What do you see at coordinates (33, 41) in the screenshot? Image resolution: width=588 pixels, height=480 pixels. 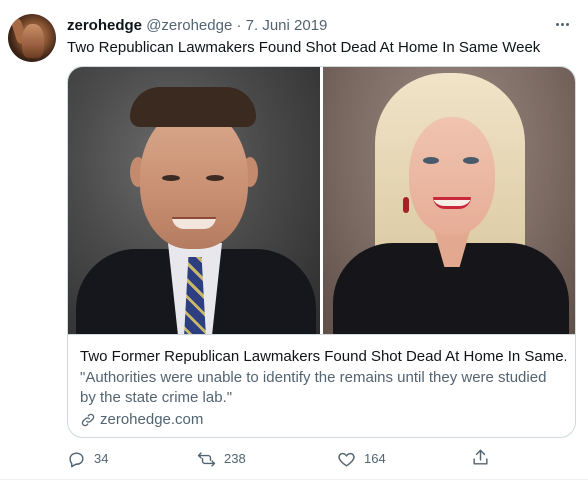 I see `avatar-torso` at bounding box center [33, 41].